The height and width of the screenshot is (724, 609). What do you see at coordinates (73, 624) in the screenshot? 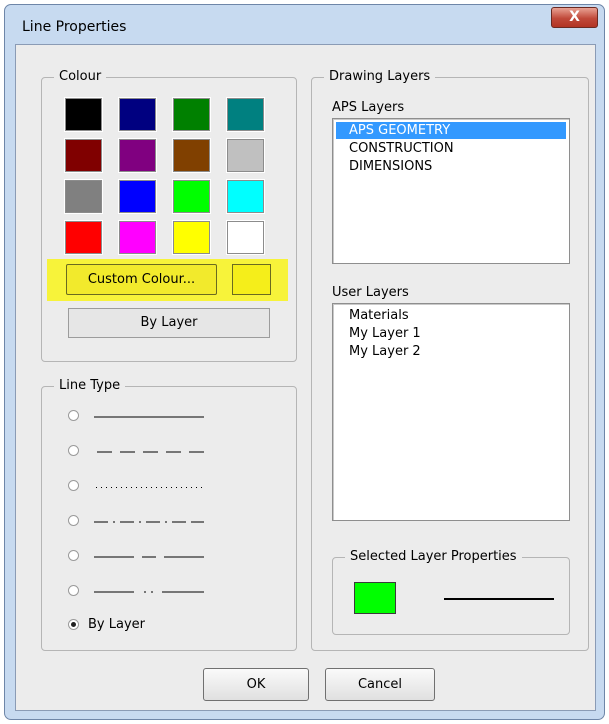
I see `by-layer-radio` at bounding box center [73, 624].